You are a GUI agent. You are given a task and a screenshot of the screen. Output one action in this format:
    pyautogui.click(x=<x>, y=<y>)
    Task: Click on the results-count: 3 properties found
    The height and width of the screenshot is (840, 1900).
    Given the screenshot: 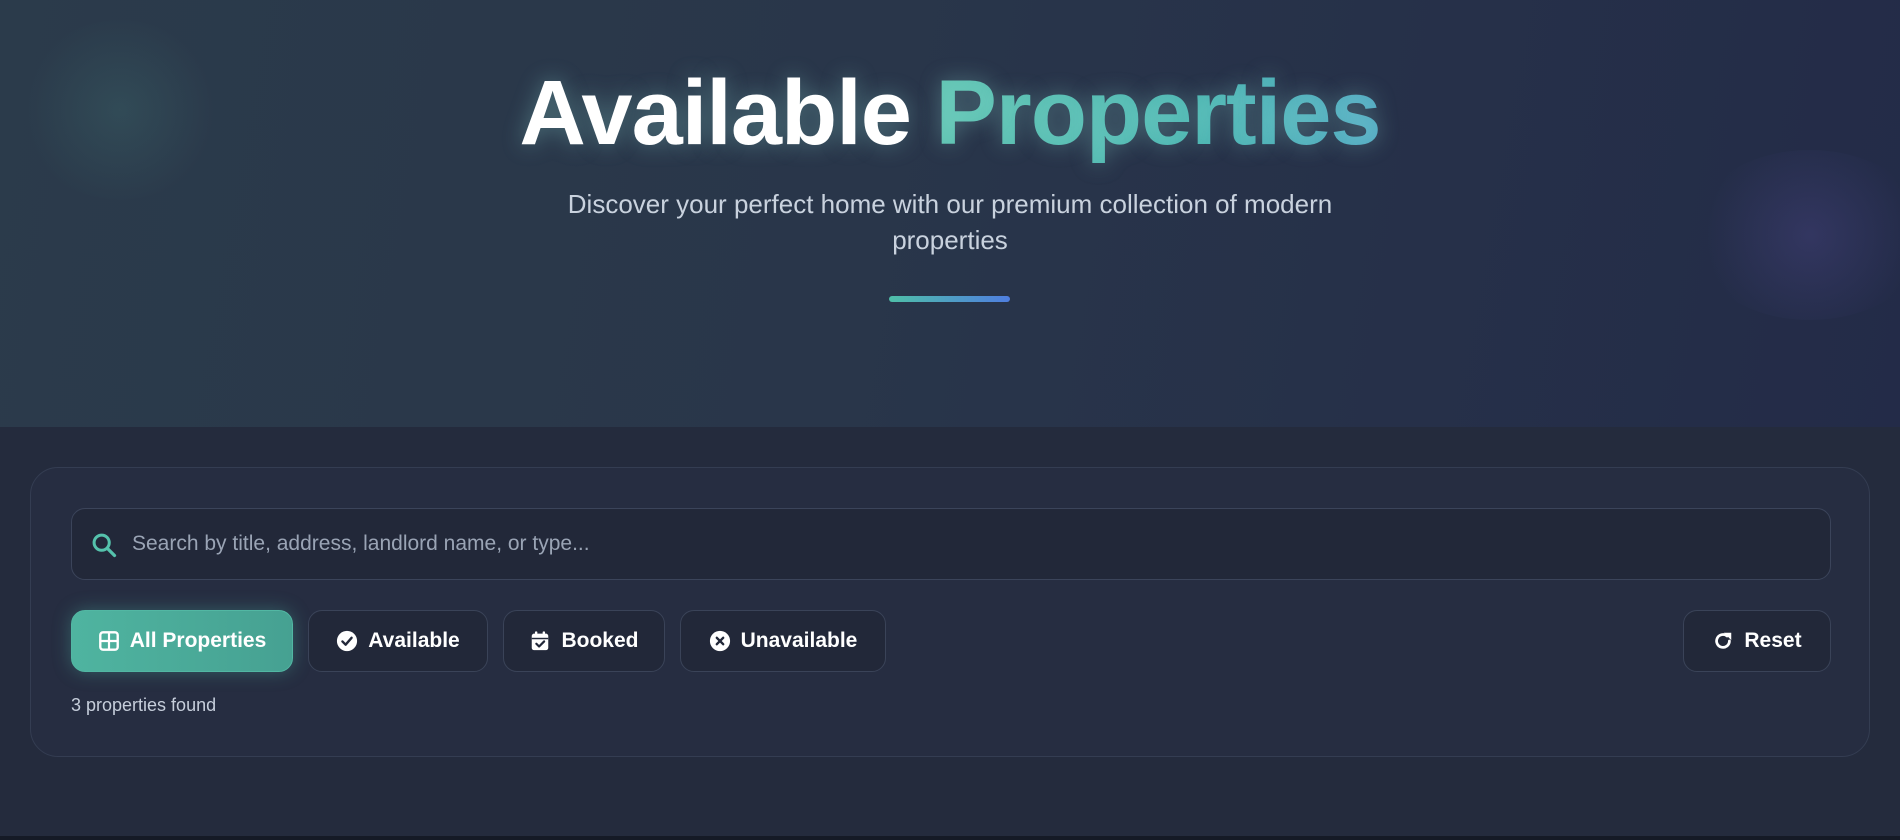 What is the action you would take?
    pyautogui.click(x=144, y=705)
    